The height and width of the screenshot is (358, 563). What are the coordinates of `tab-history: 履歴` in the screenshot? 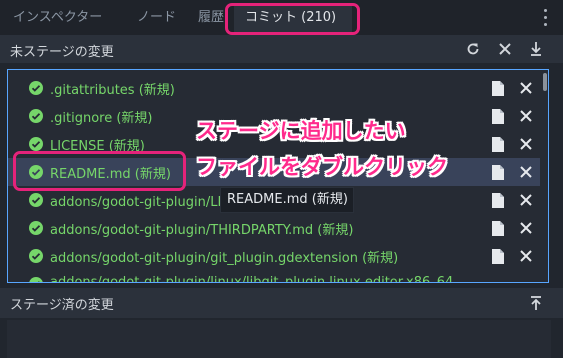 It's located at (211, 17).